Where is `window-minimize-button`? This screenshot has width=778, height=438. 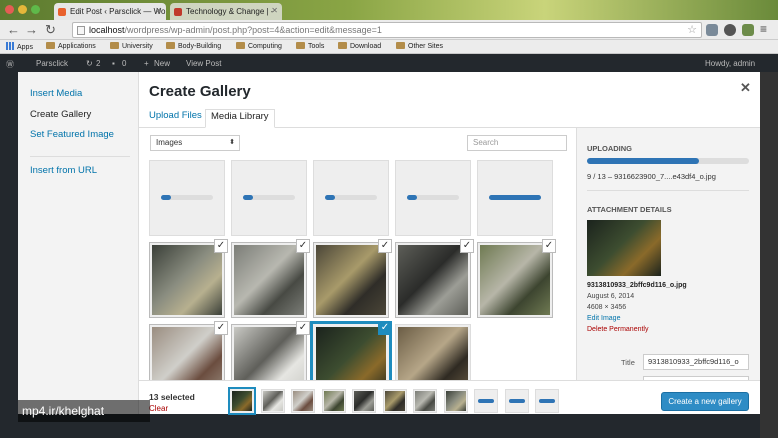
window-minimize-button is located at coordinates (22, 9).